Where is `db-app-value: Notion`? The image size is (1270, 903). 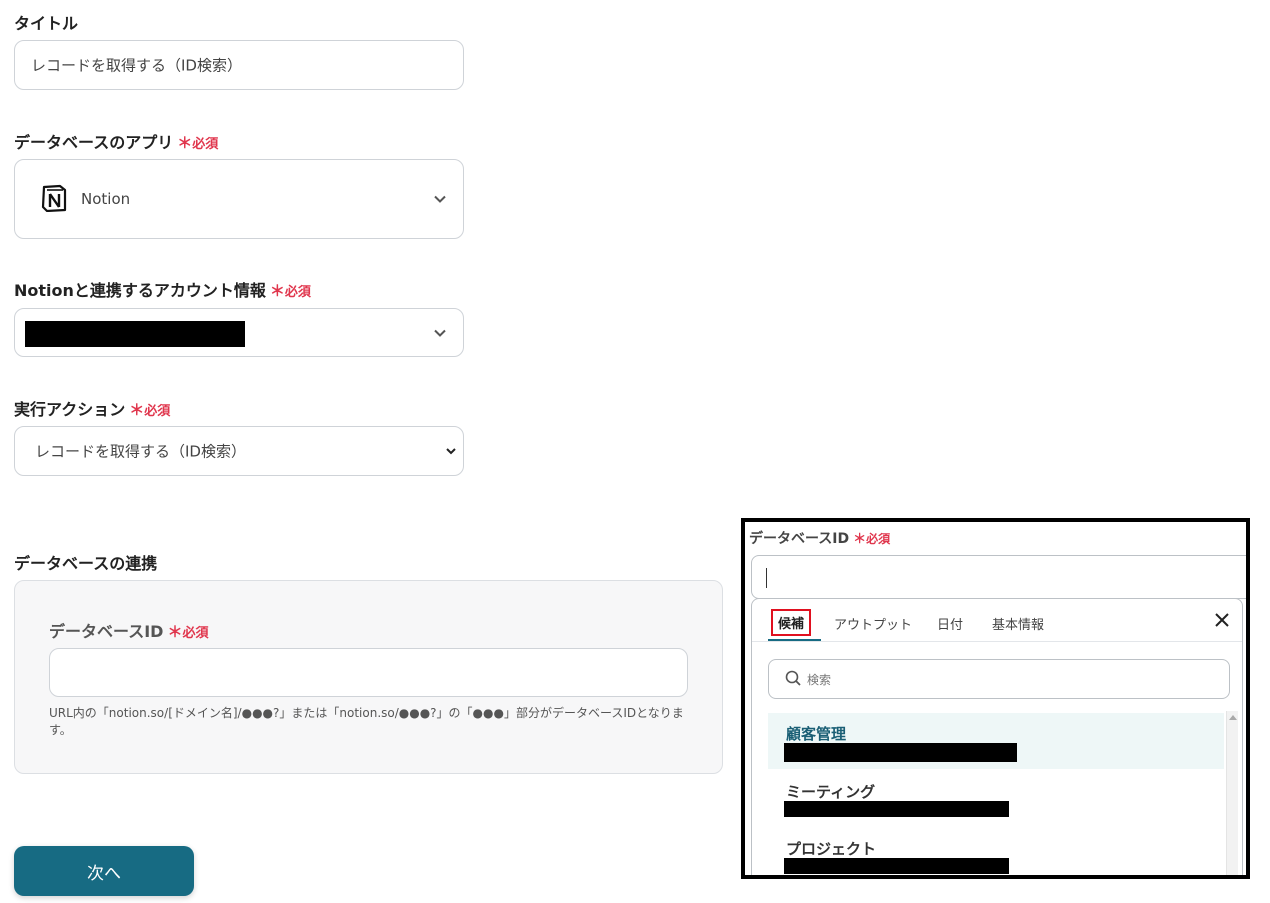
db-app-value: Notion is located at coordinates (106, 199).